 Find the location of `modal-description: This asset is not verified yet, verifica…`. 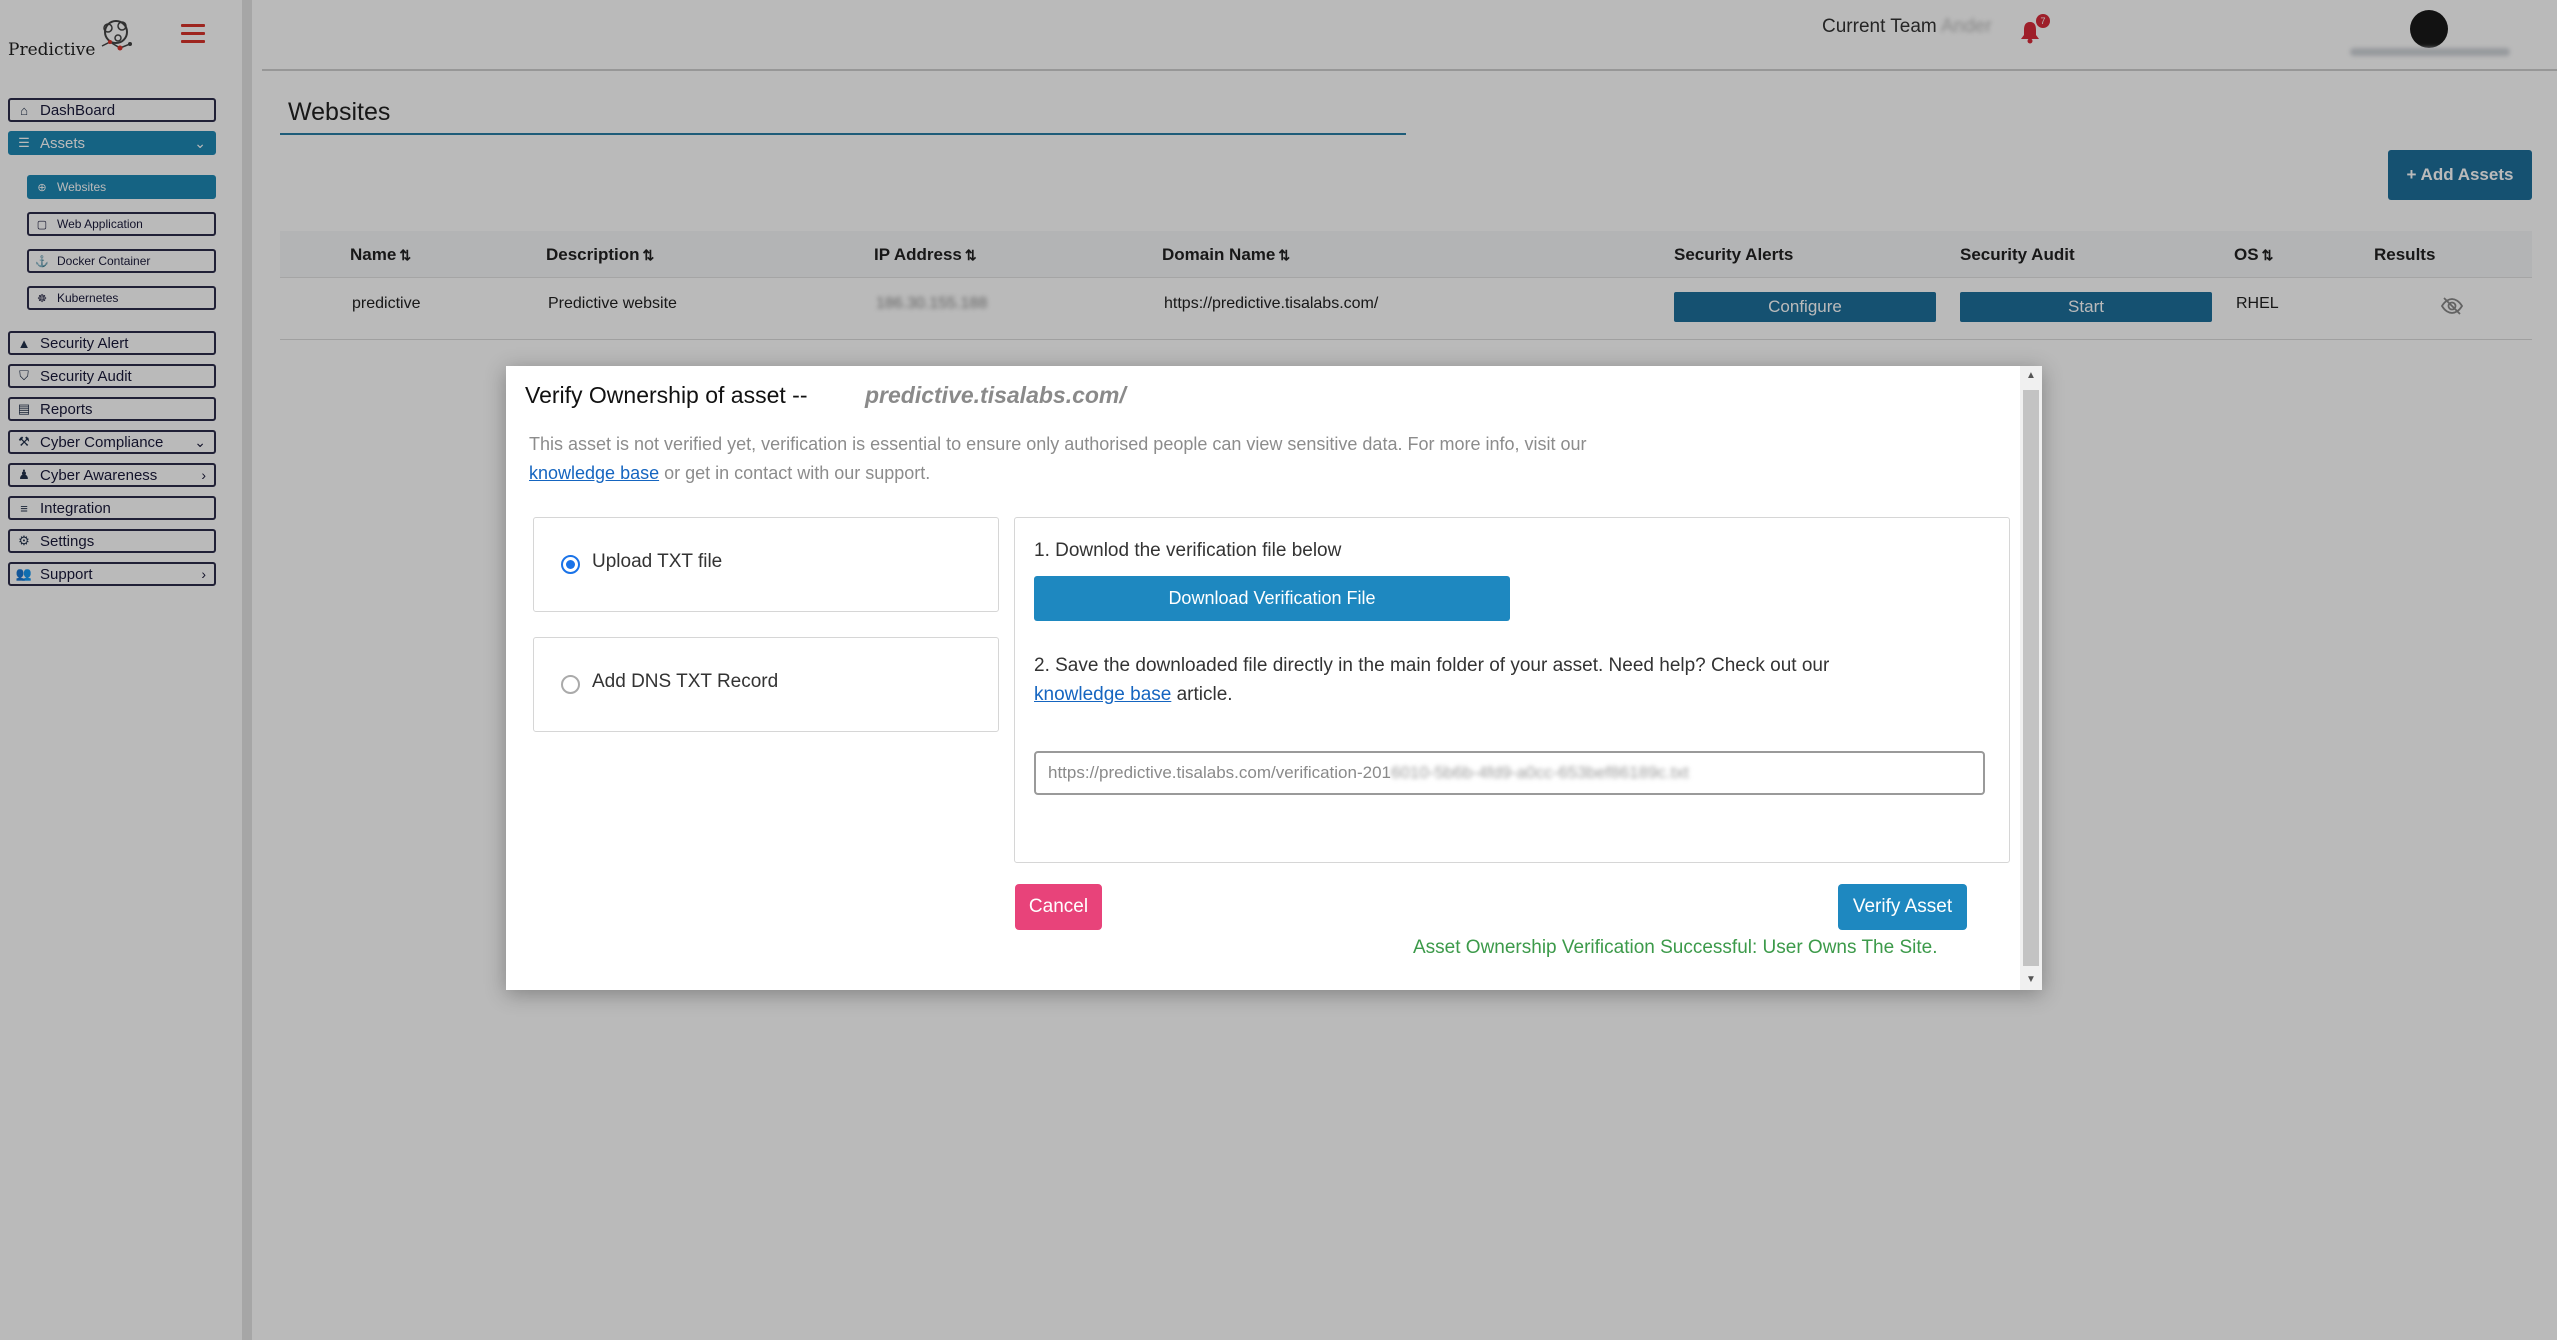

modal-description: This asset is not verified yet, verifica… is located at coordinates (1129, 459).